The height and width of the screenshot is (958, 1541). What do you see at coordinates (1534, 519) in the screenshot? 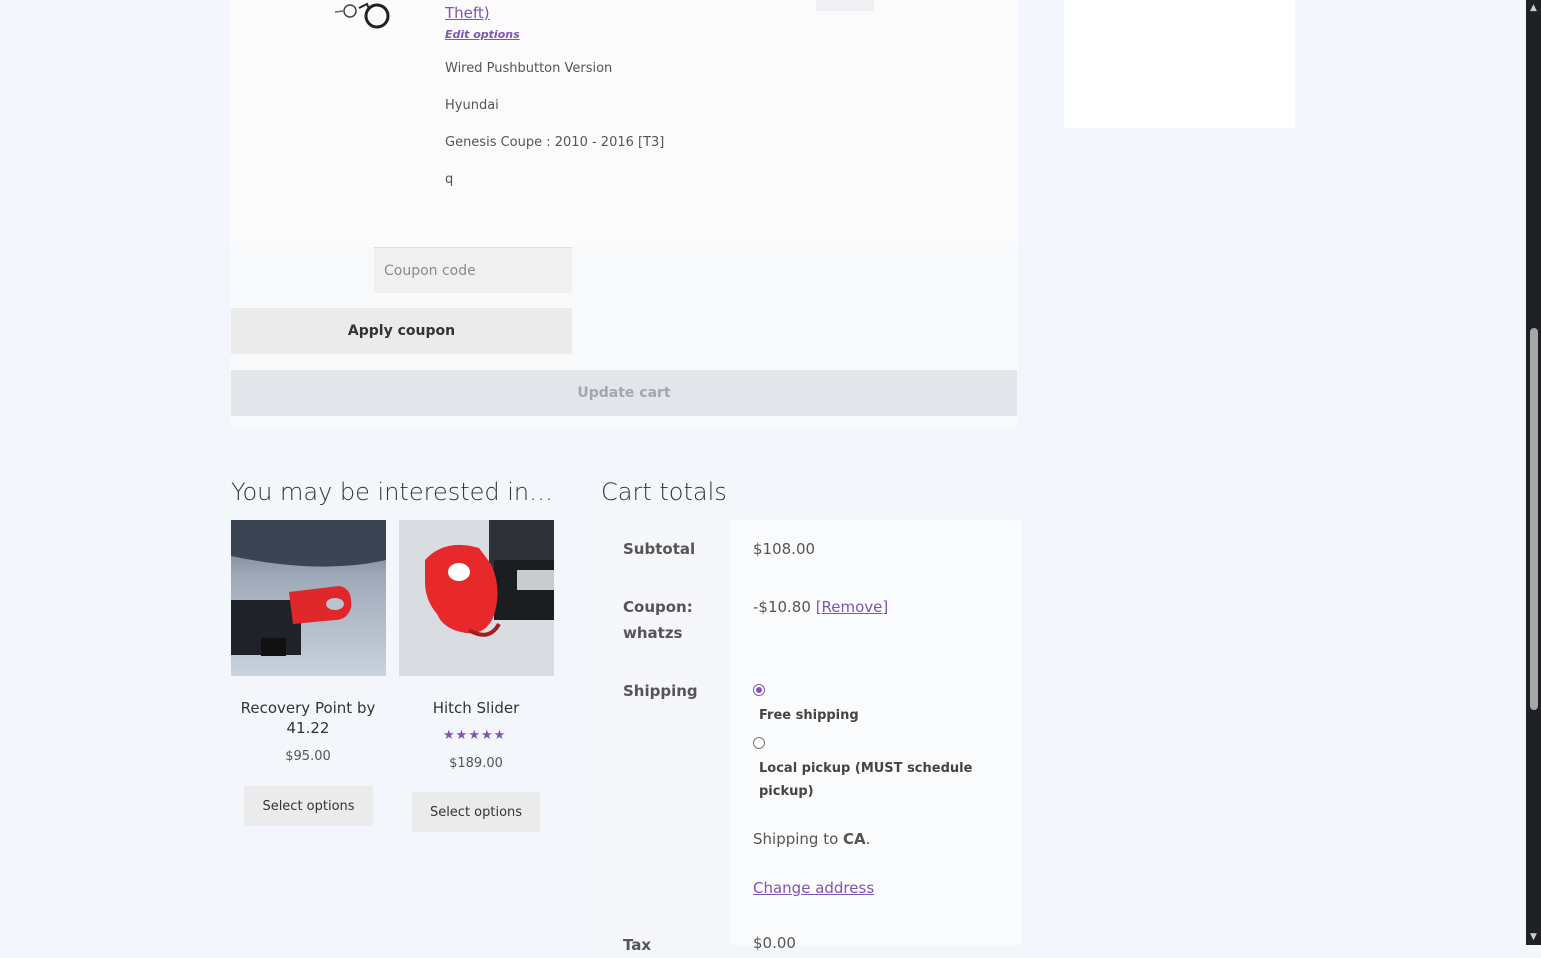
I see `scrollbar-thumb` at bounding box center [1534, 519].